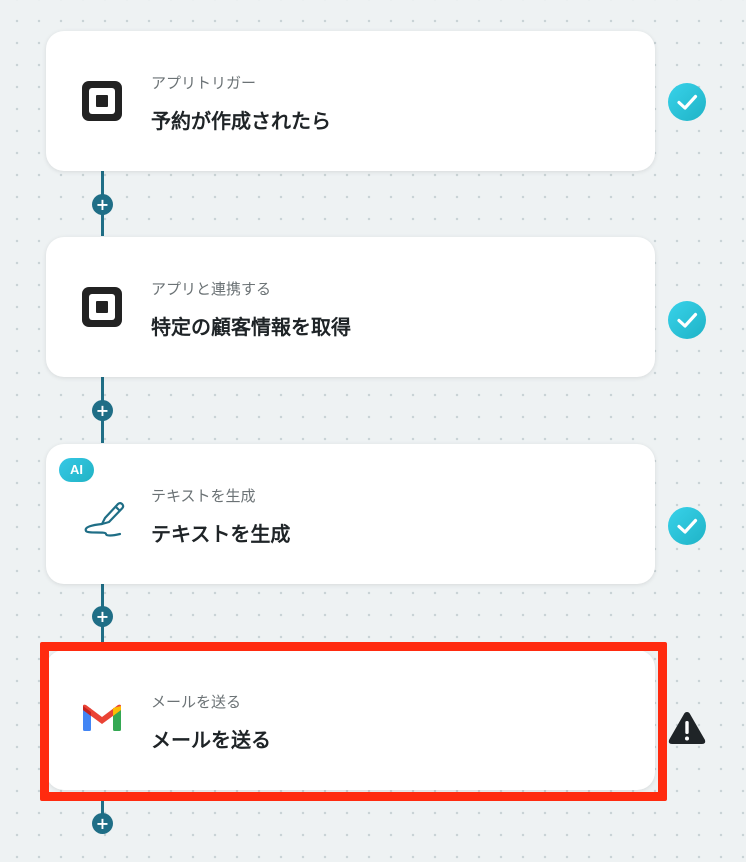 This screenshot has height=862, width=746. I want to click on step-card-trigger: アプリトリガー 予約が作成されたら, so click(350, 101).